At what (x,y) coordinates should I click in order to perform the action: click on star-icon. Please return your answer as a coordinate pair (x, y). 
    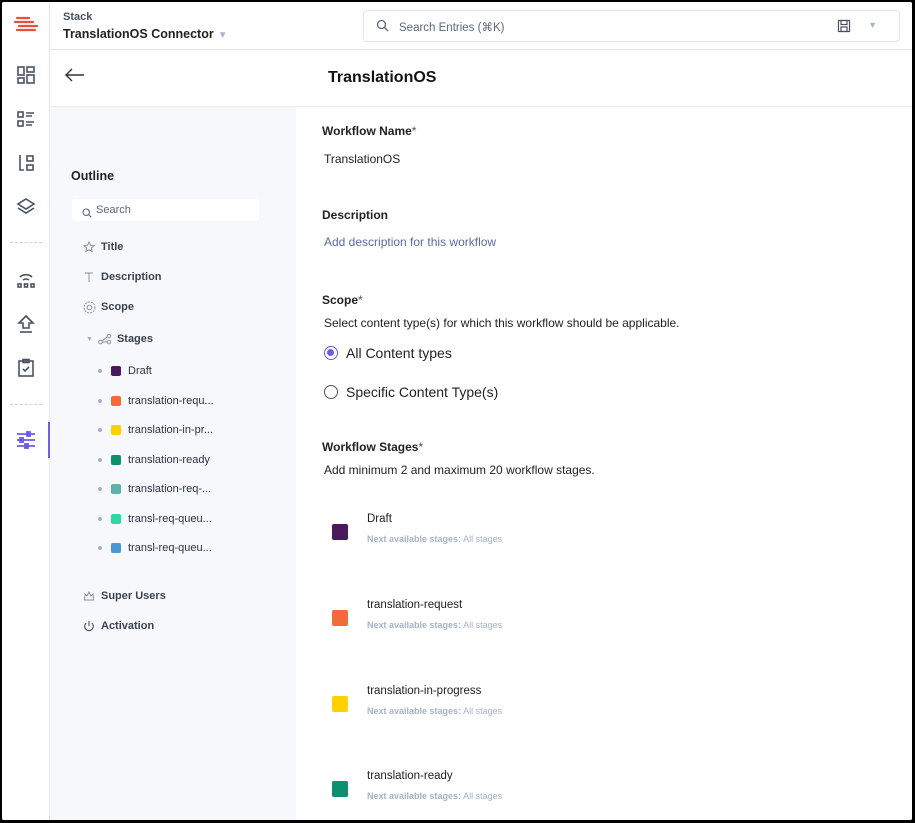
    Looking at the image, I should click on (89, 247).